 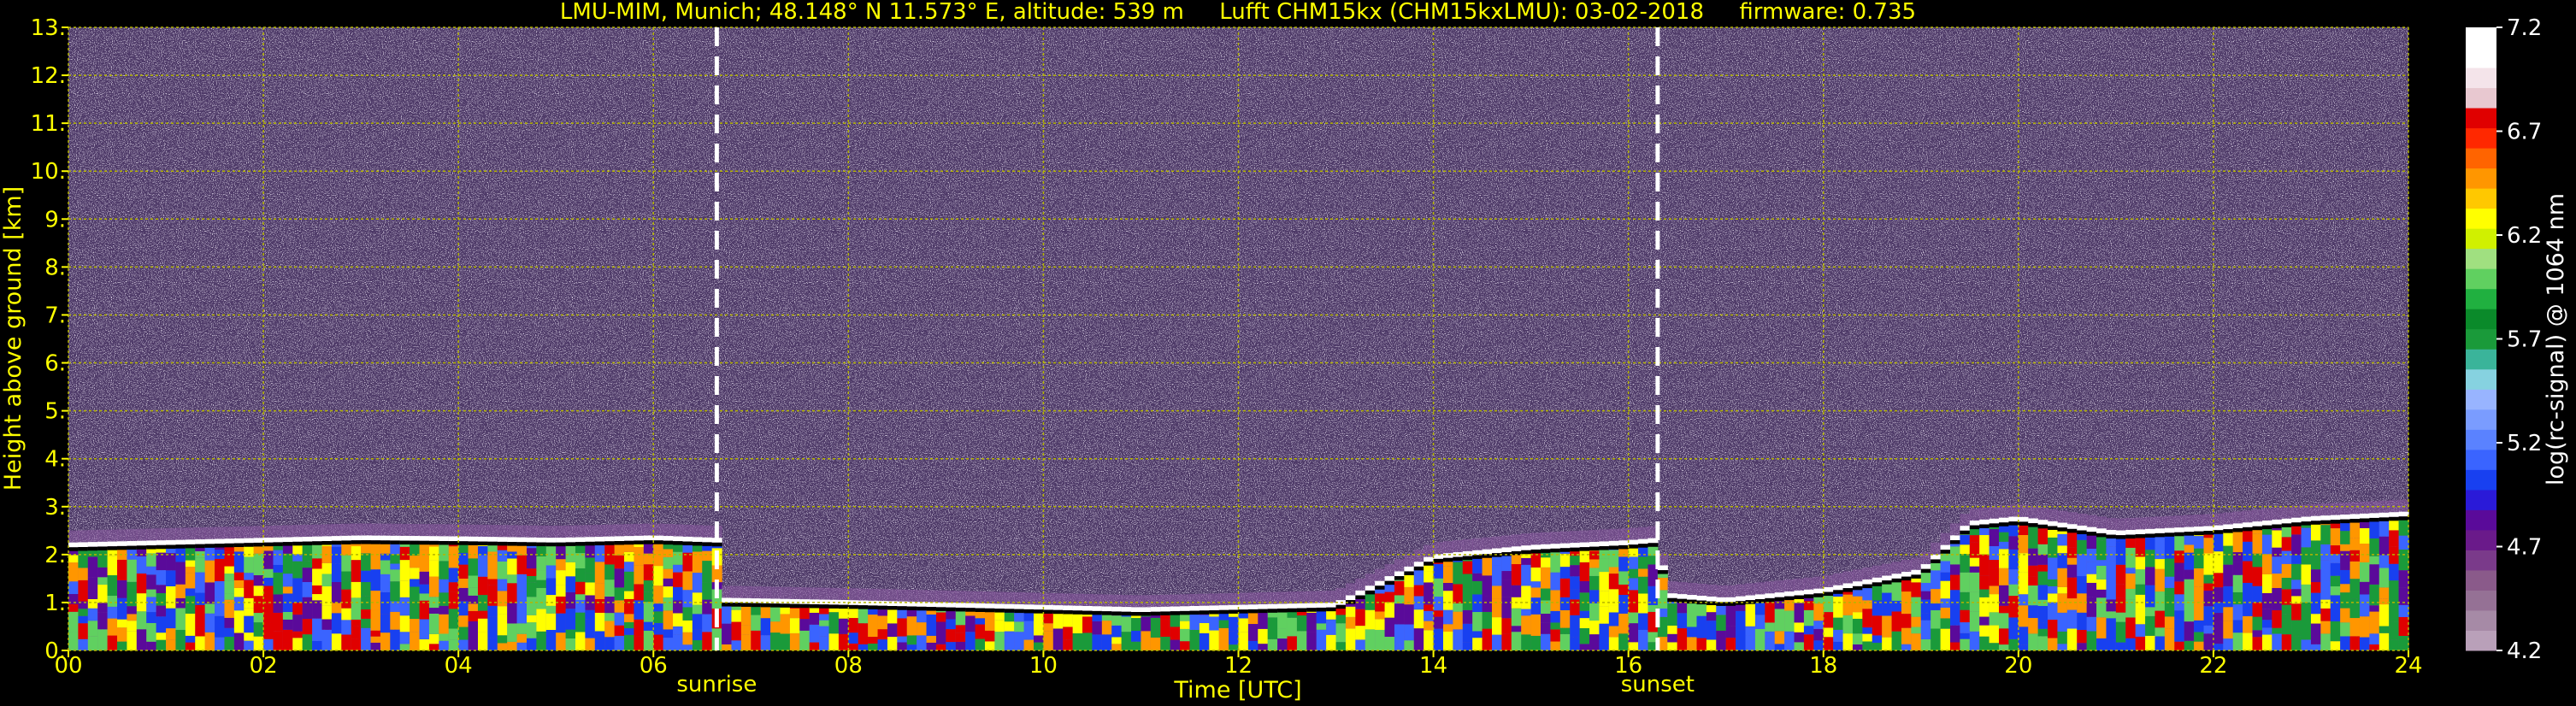 I want to click on y-tick-label: 5., so click(x=55, y=412).